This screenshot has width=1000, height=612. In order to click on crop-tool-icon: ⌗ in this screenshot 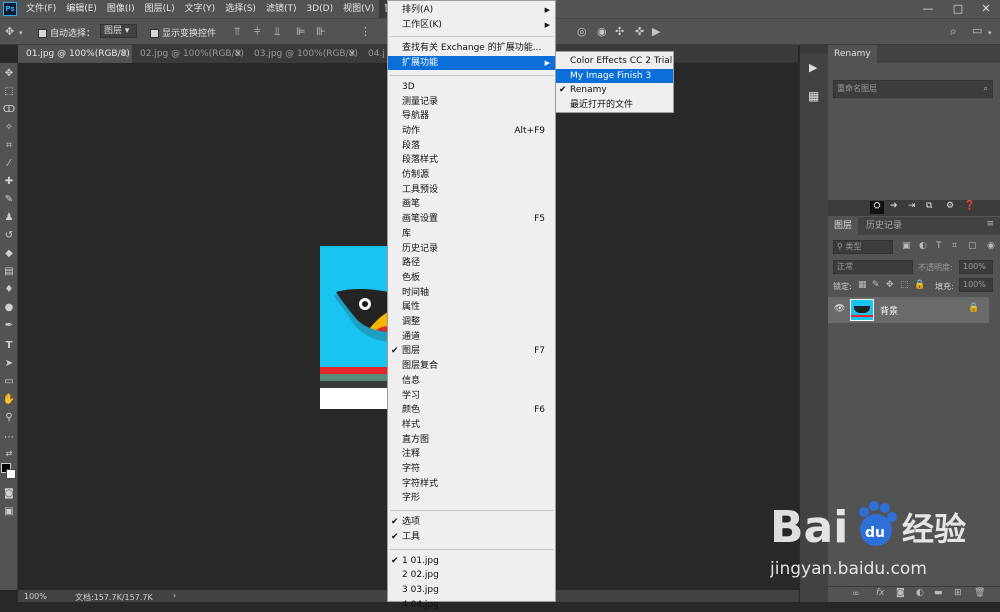, I will do `click(9, 146)`.